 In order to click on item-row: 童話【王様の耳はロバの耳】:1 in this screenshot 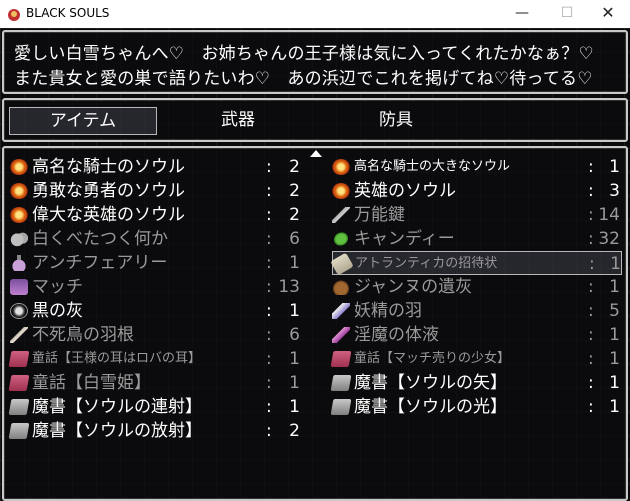, I will do `click(154, 359)`.